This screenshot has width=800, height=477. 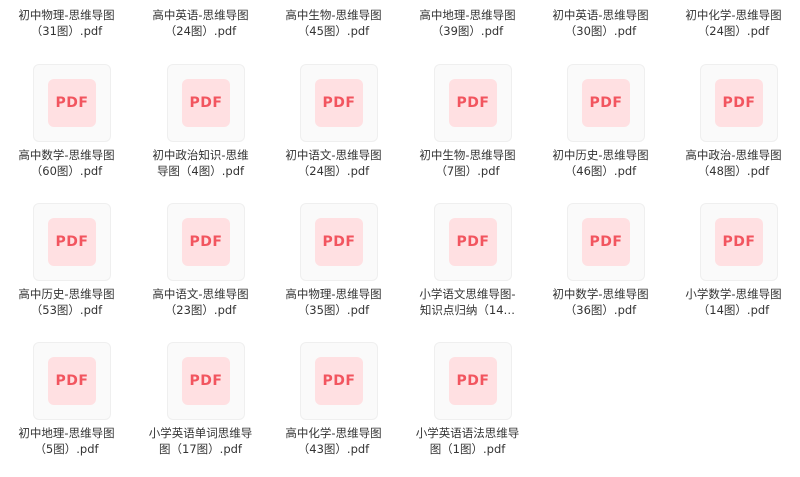 What do you see at coordinates (333, 441) in the screenshot?
I see `file-name-label: 高中化学-思维导图 （43图）.pdf` at bounding box center [333, 441].